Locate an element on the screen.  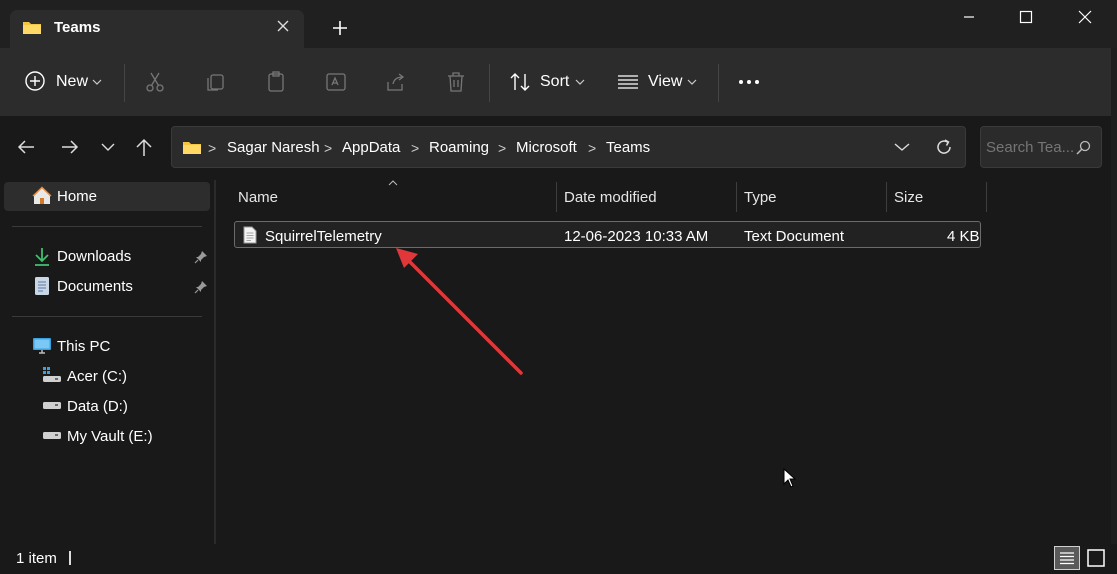
address-history-icon is located at coordinates (902, 147).